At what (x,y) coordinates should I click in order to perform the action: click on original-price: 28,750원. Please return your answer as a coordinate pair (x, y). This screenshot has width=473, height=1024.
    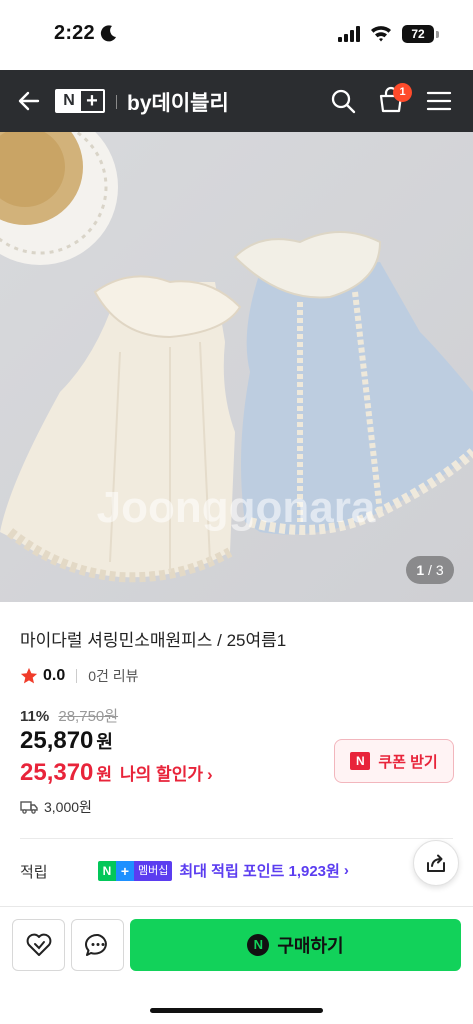
    Looking at the image, I should click on (88, 716).